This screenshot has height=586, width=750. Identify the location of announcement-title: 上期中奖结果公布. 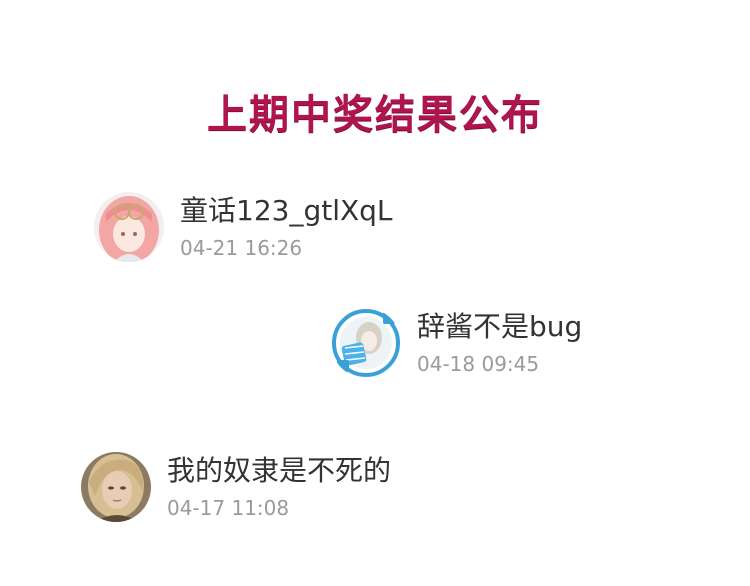
(375, 115).